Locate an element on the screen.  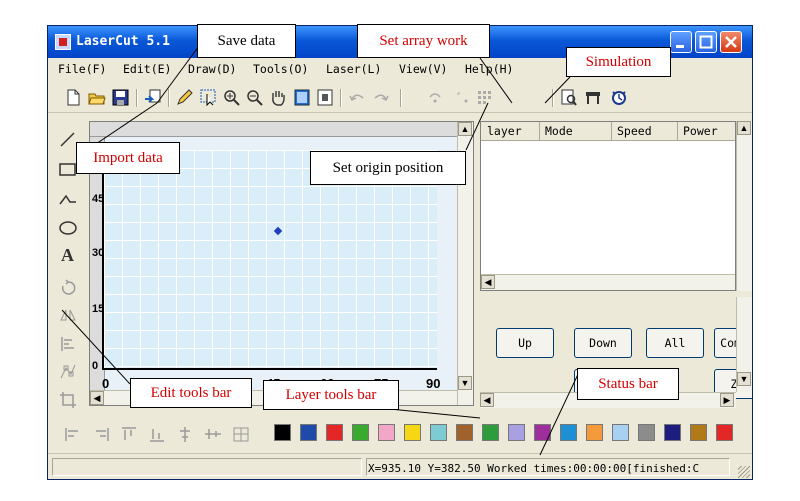
maximize-button is located at coordinates (706, 42).